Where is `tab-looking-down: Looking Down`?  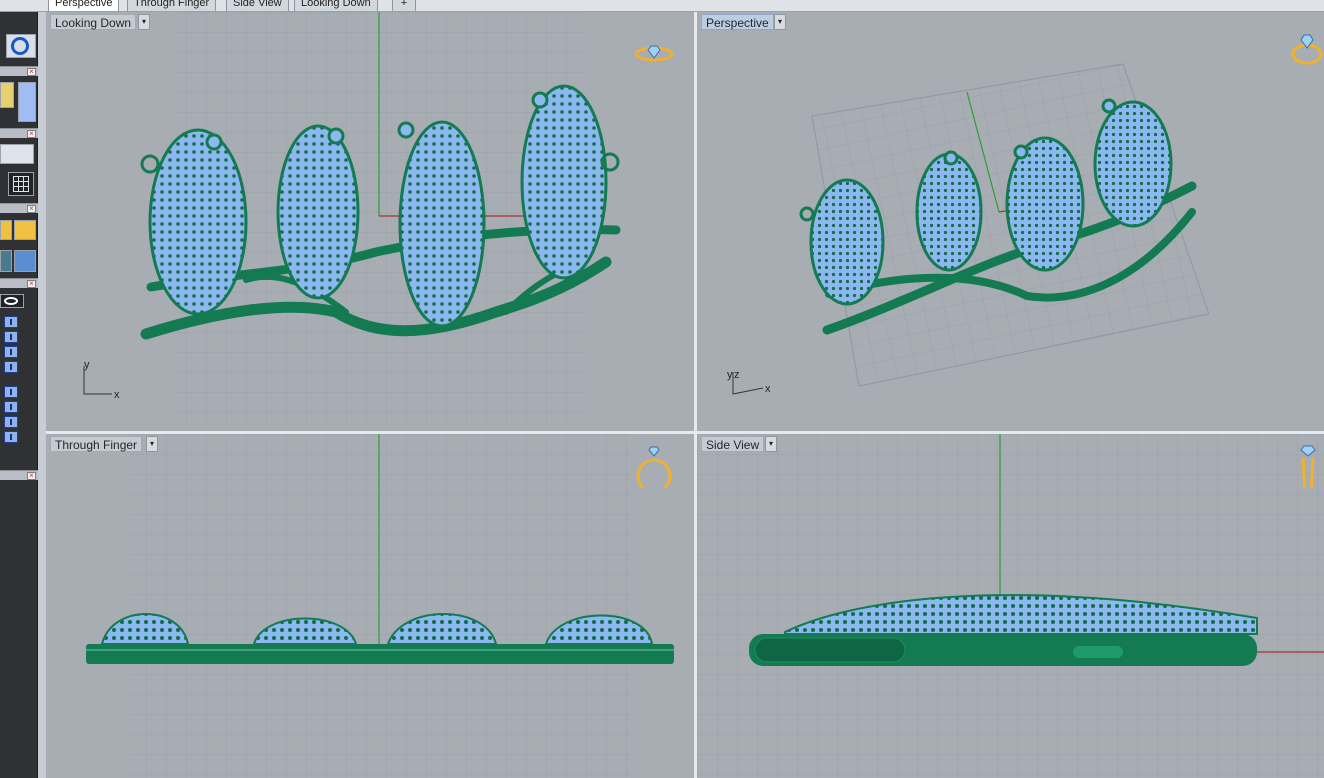 tab-looking-down: Looking Down is located at coordinates (336, 5).